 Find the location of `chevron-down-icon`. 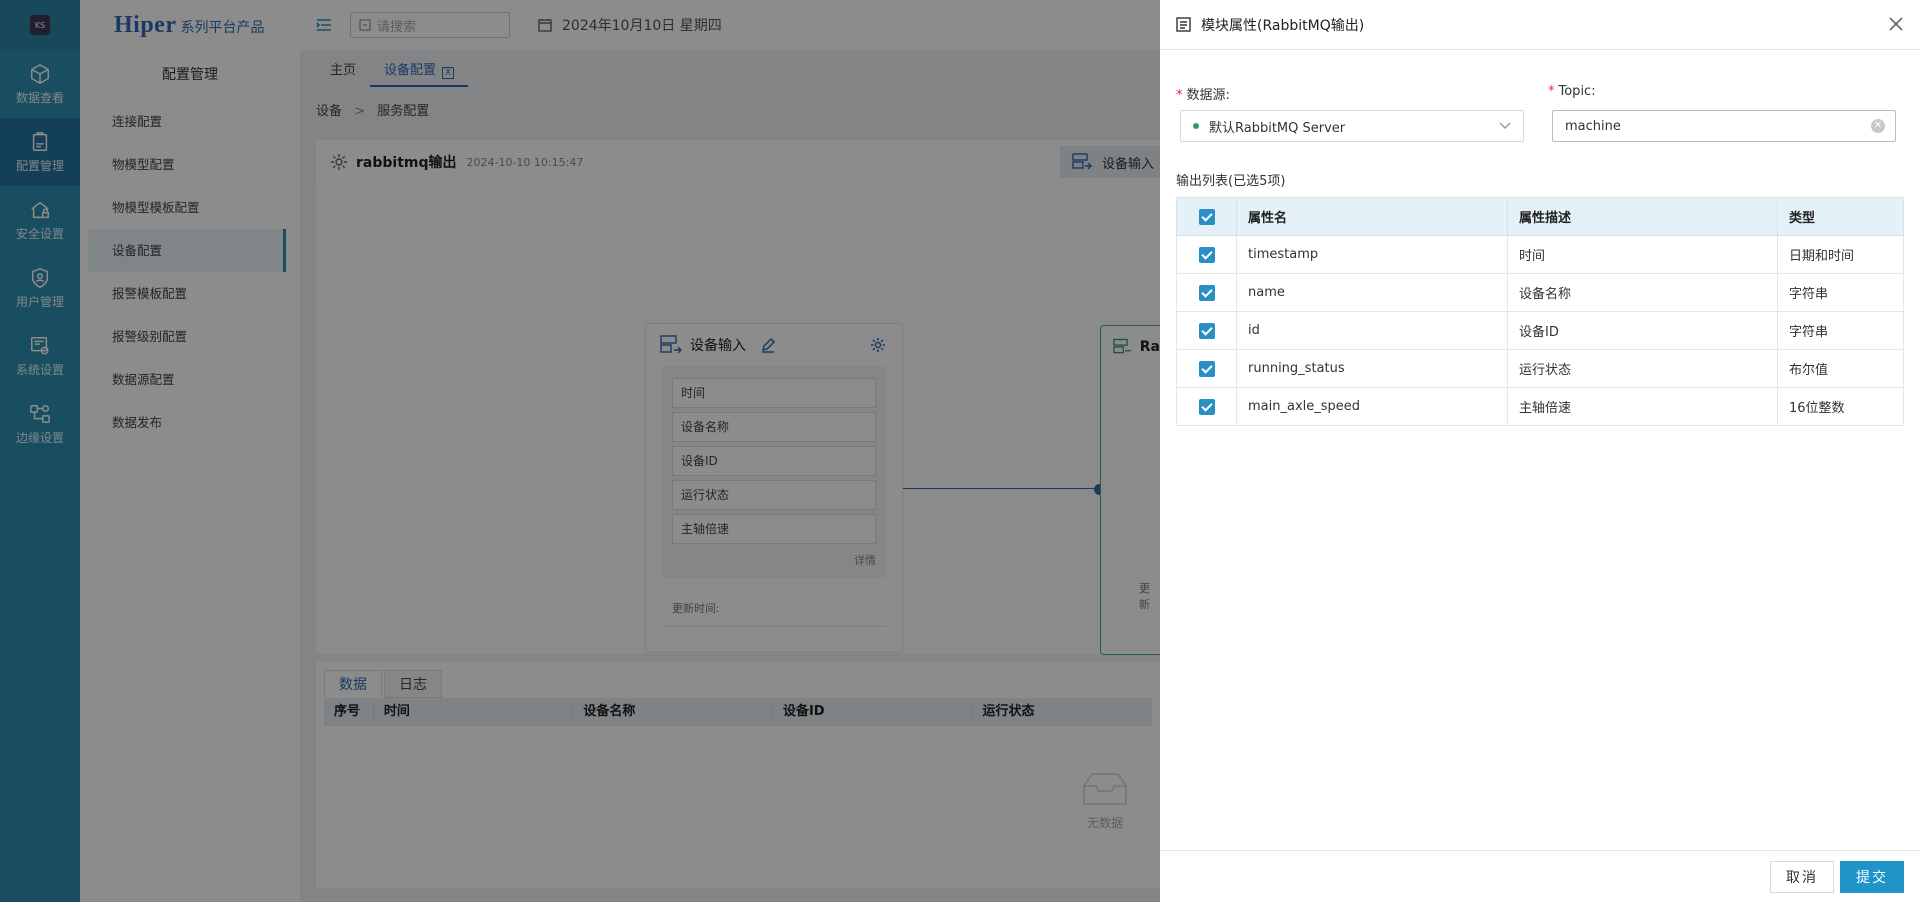

chevron-down-icon is located at coordinates (1505, 125).